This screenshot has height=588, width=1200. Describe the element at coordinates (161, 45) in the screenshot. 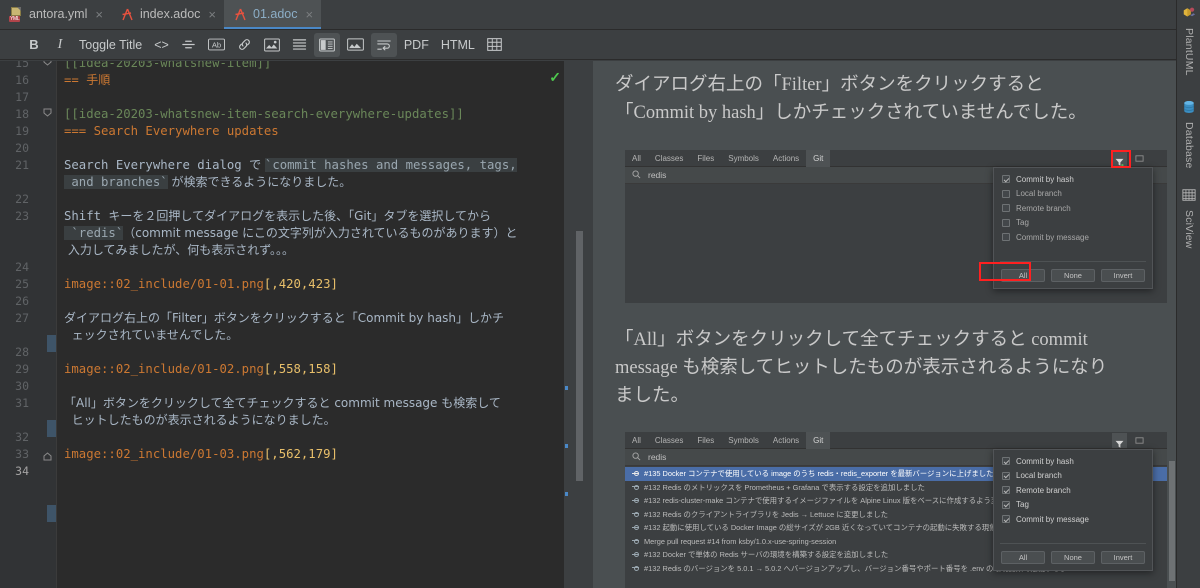

I see `code-button: <>` at that location.